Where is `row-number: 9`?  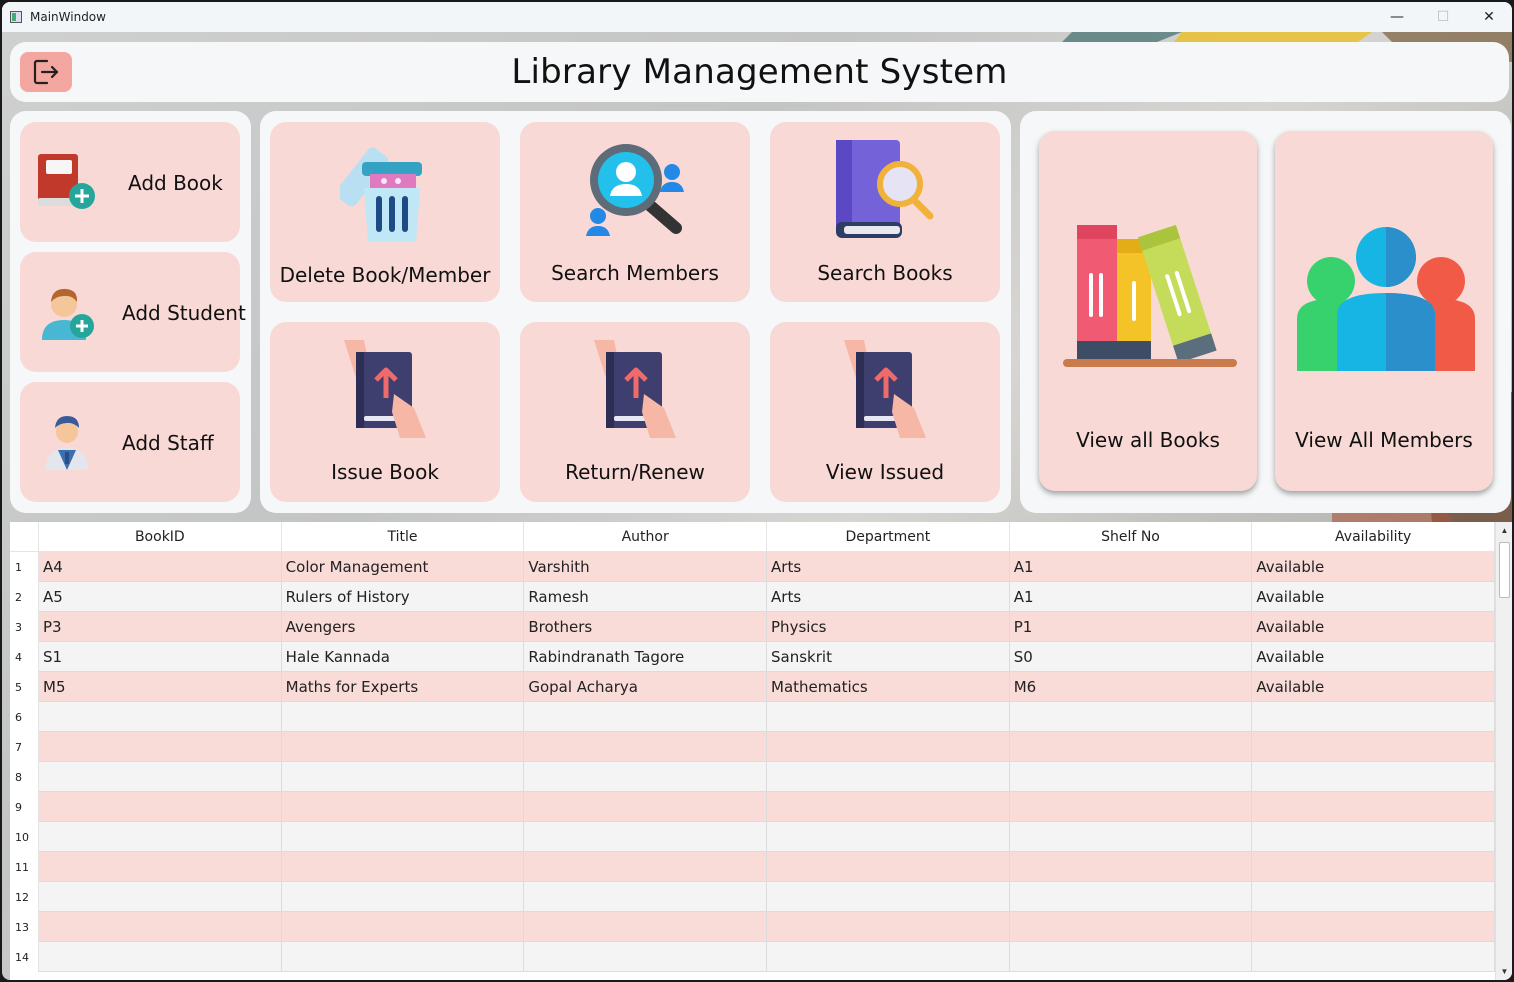 row-number: 9 is located at coordinates (24, 807).